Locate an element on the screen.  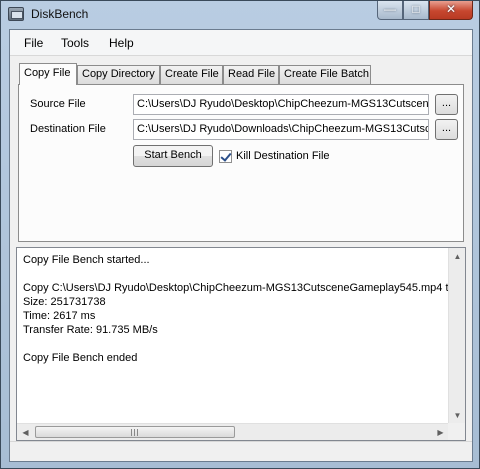
scroll-down-icon: ▼ is located at coordinates (457, 415).